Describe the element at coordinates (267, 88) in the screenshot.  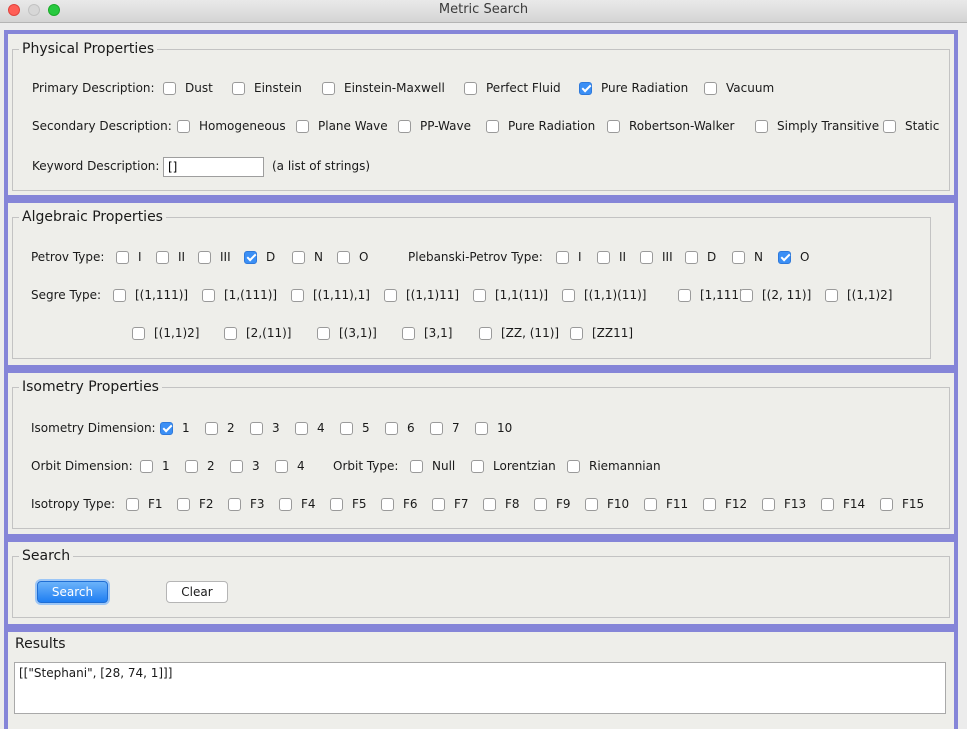
I see `checkbox-option: Einstein` at that location.